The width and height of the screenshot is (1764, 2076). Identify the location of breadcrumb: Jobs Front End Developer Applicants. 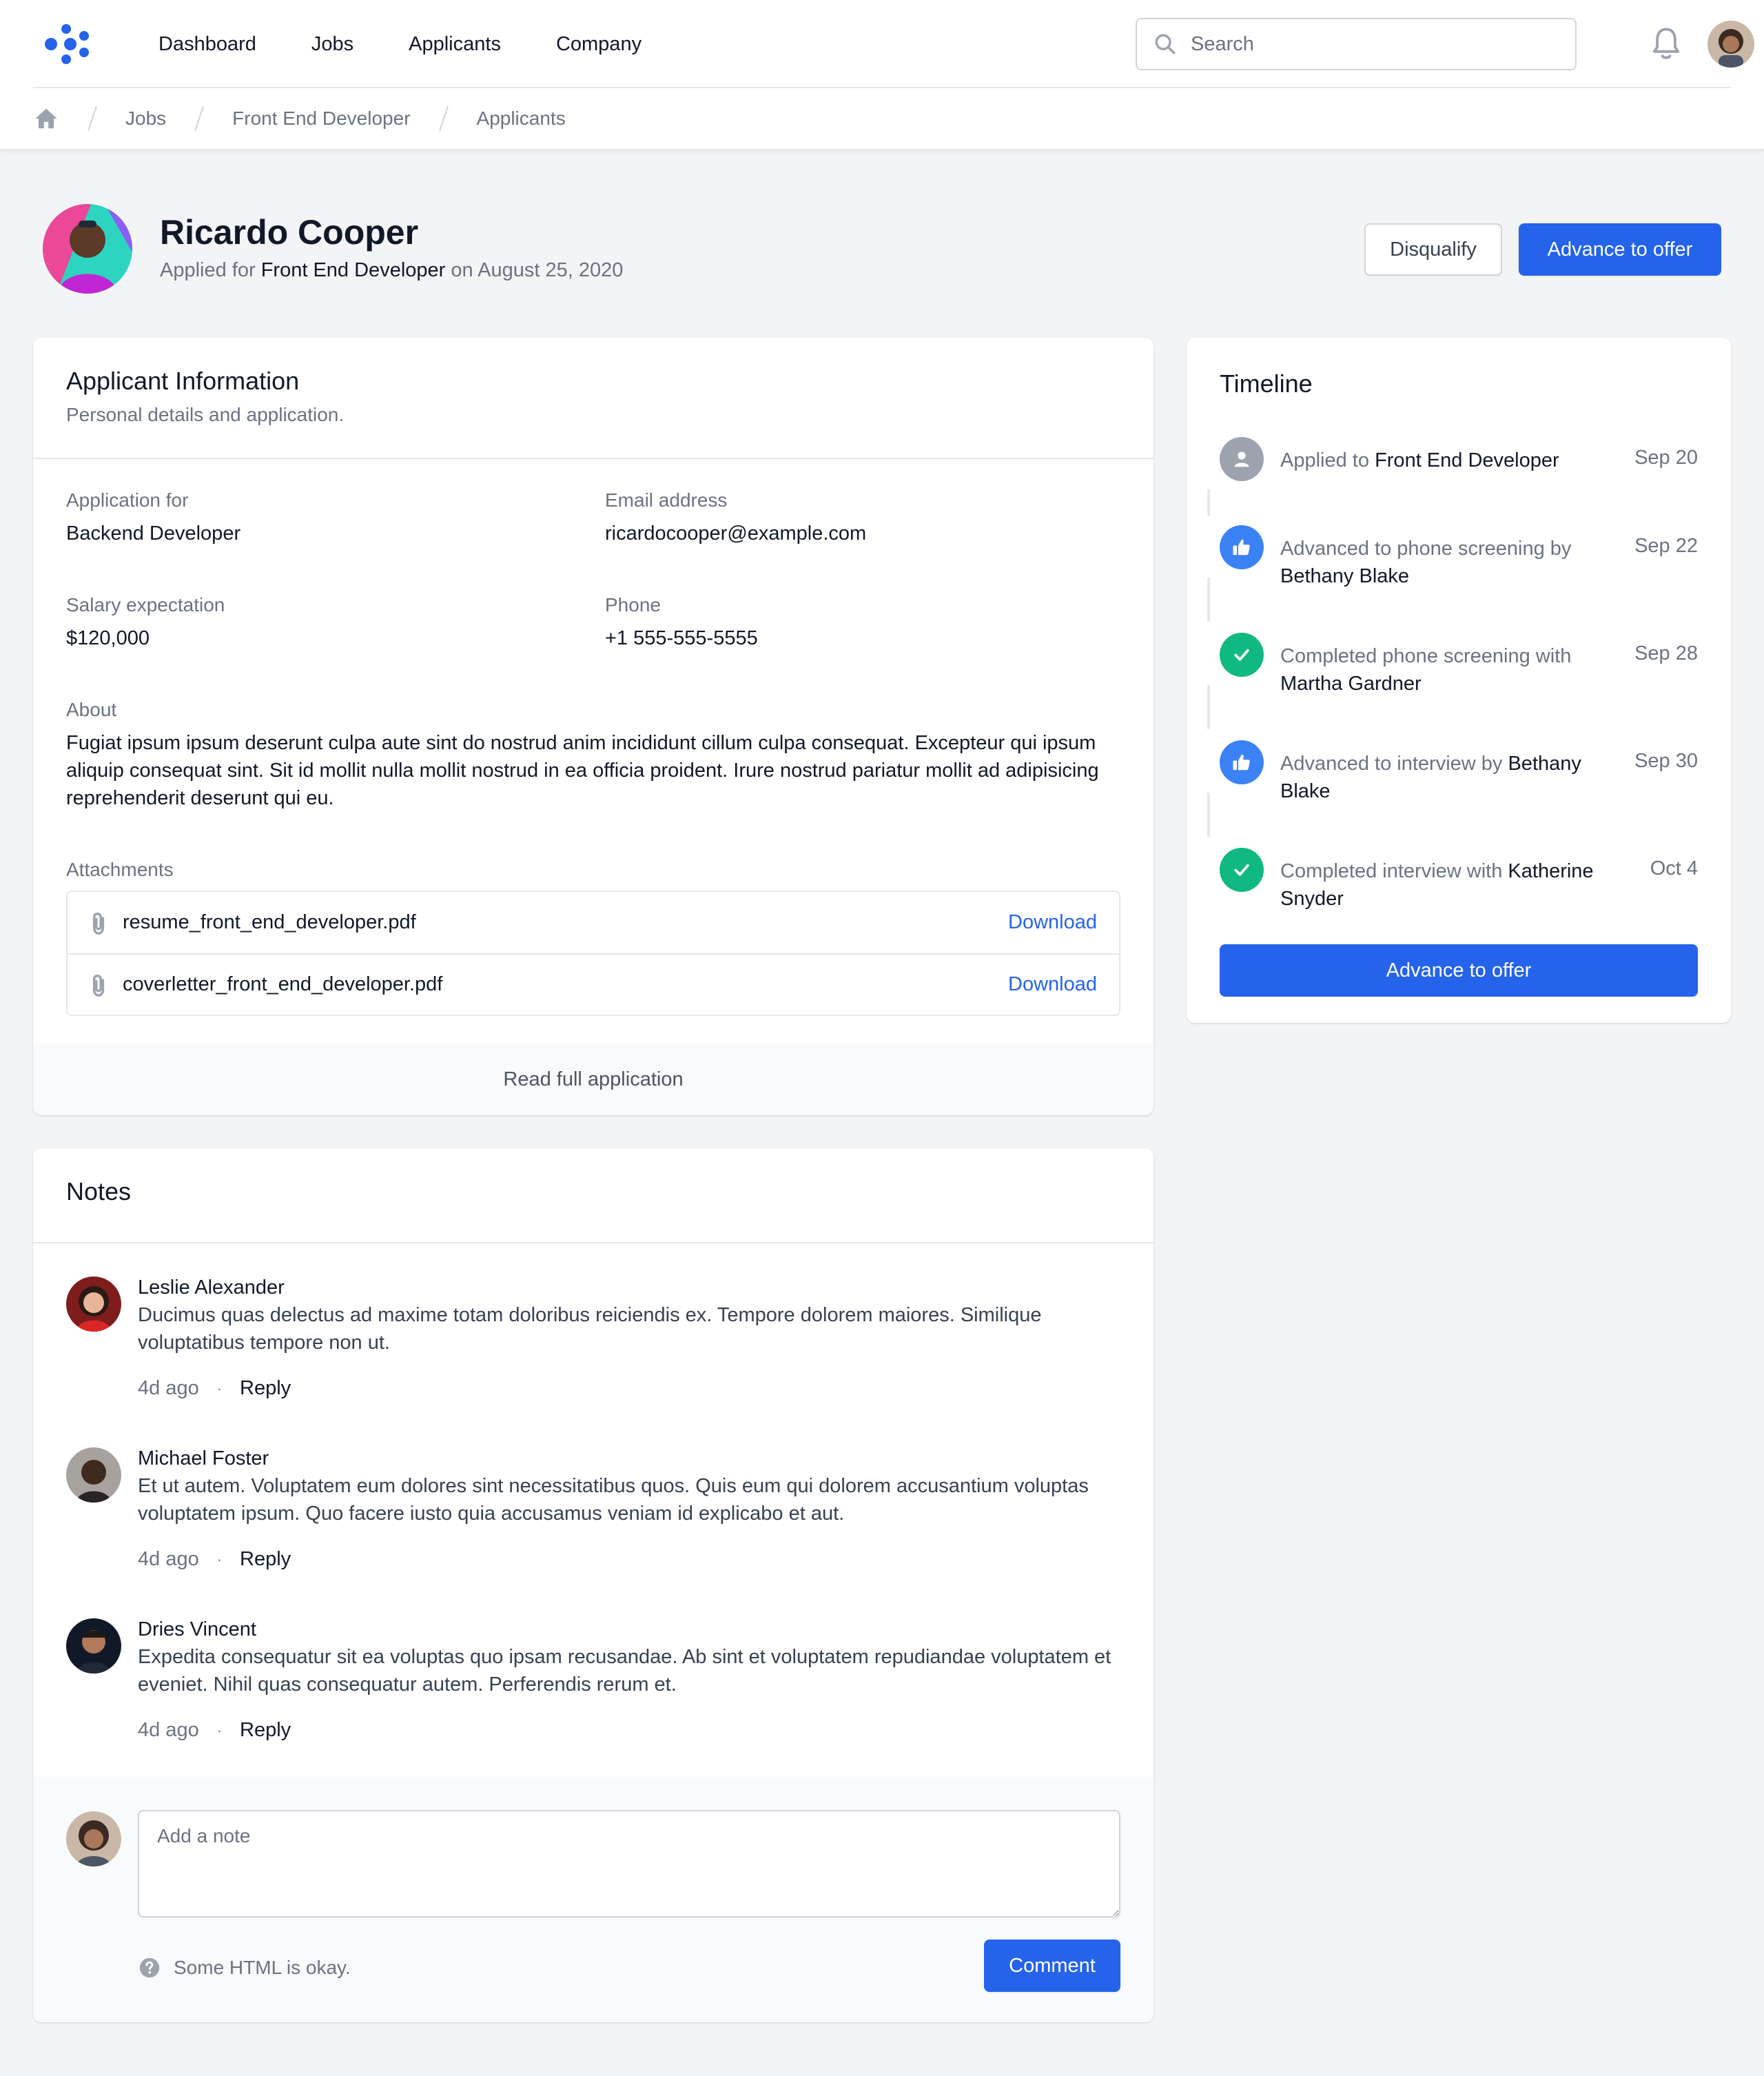
(299, 119).